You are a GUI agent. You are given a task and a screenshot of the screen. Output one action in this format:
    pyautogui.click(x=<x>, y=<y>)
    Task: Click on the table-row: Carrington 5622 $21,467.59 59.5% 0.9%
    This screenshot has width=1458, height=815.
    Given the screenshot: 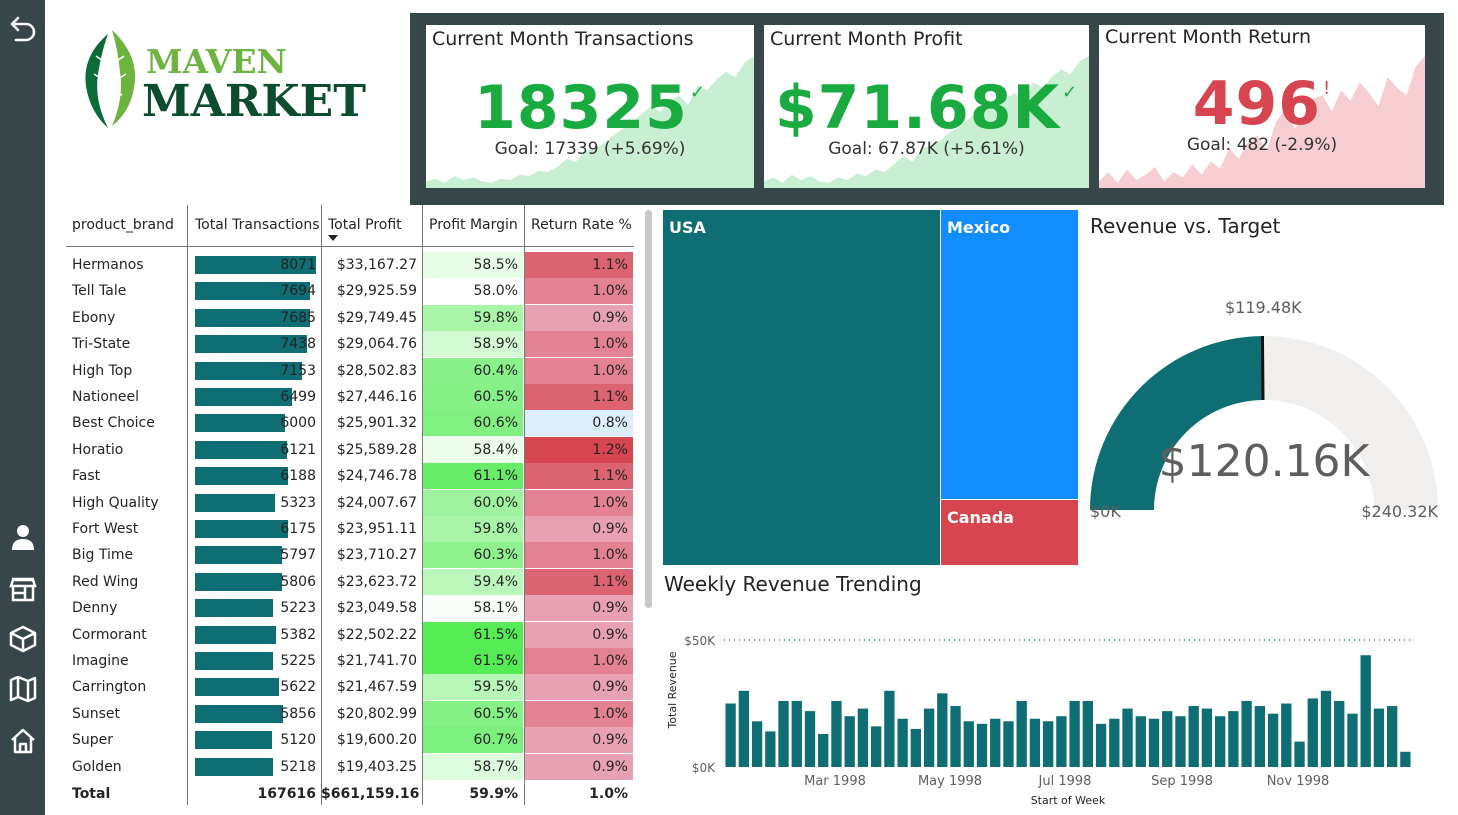 What is the action you would take?
    pyautogui.click(x=350, y=687)
    